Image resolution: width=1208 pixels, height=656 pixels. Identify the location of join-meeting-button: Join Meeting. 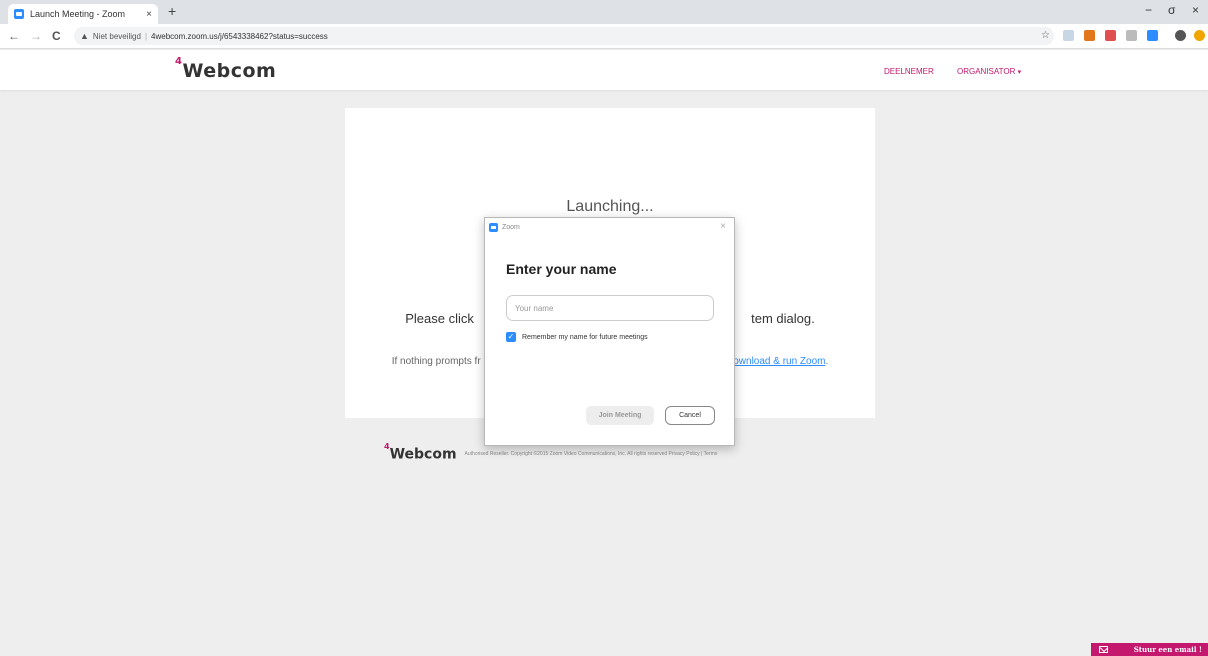
(620, 415).